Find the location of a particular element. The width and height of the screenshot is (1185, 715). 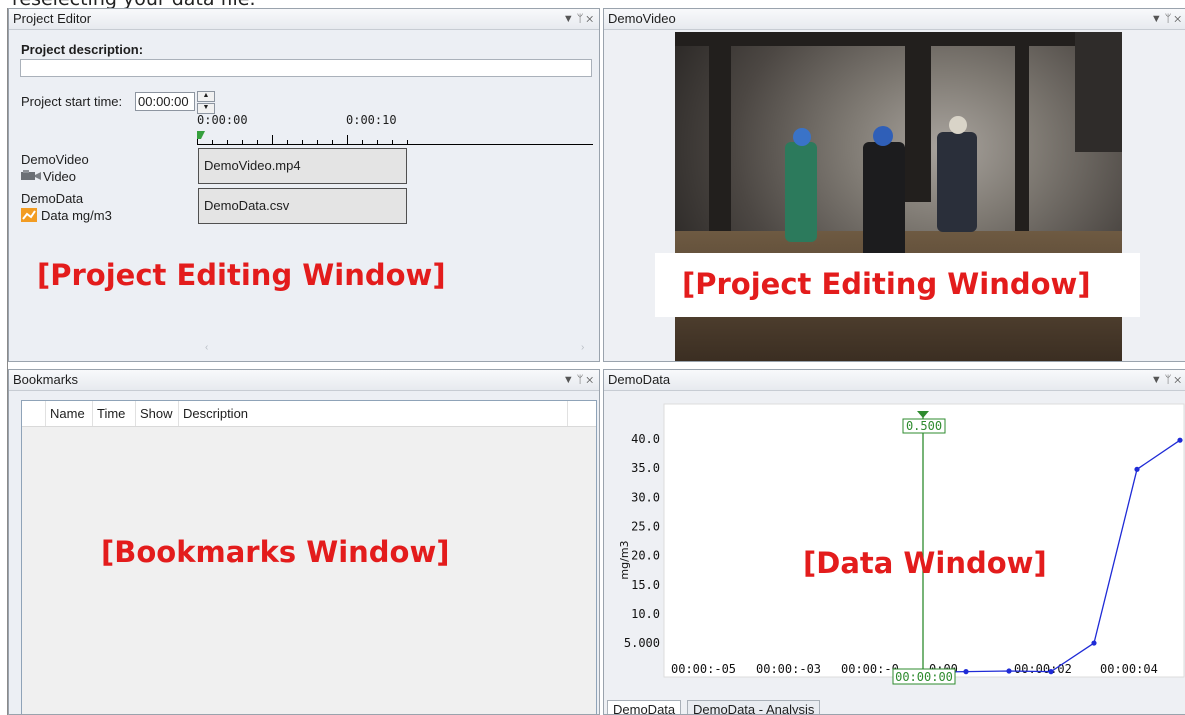

track-type-video: Video is located at coordinates (48, 176).